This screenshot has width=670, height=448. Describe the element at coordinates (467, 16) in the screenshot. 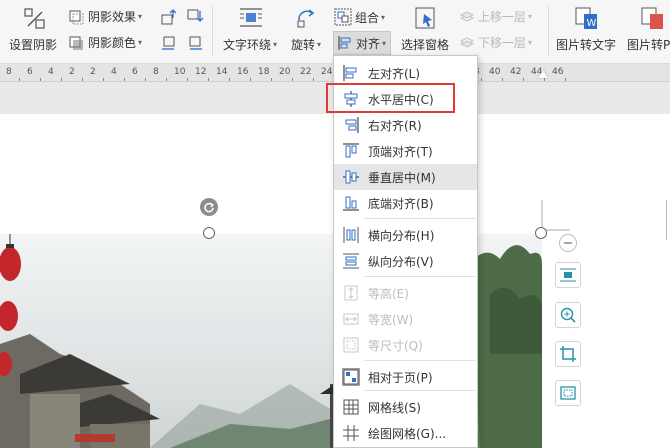

I see `bring-forward-icon` at that location.